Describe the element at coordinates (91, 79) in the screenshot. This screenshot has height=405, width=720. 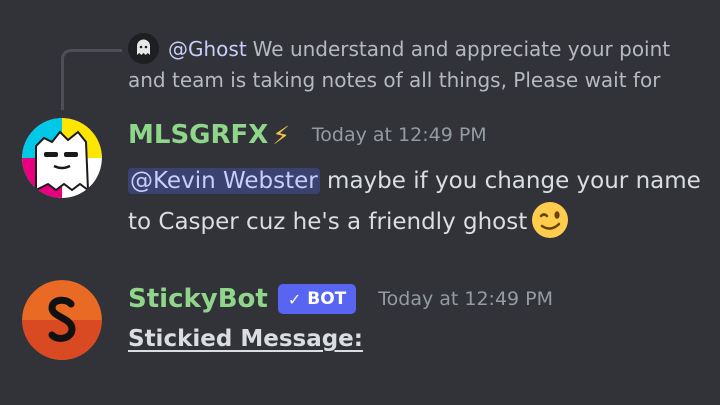
I see `reply-connector-line` at that location.